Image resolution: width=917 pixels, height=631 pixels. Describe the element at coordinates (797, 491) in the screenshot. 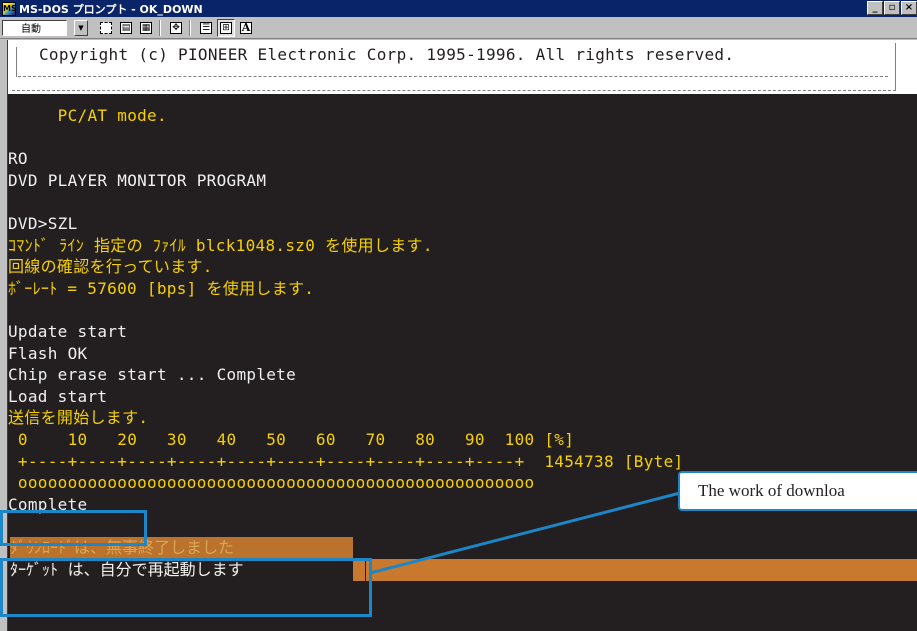

I see `callout-box: The work of downloa` at that location.